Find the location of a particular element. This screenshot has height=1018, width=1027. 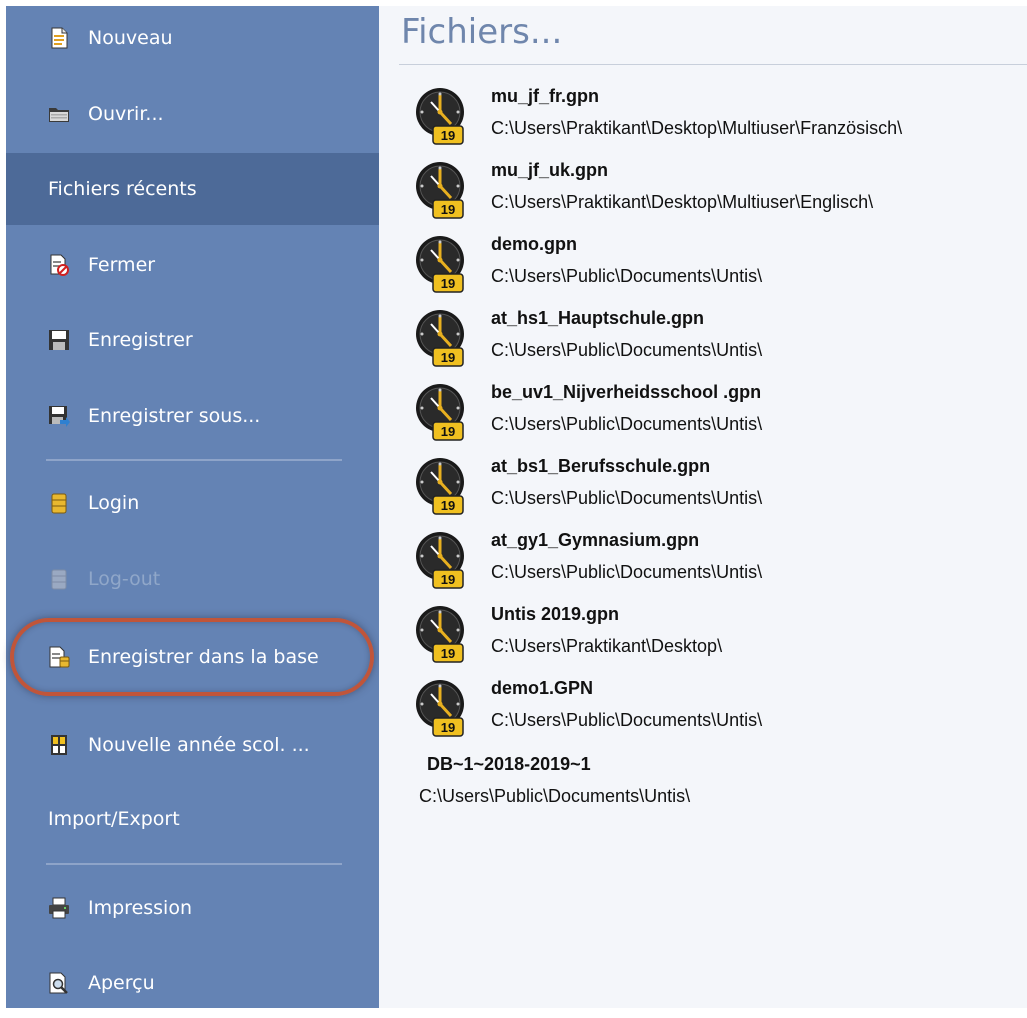

save-icon is located at coordinates (59, 340).